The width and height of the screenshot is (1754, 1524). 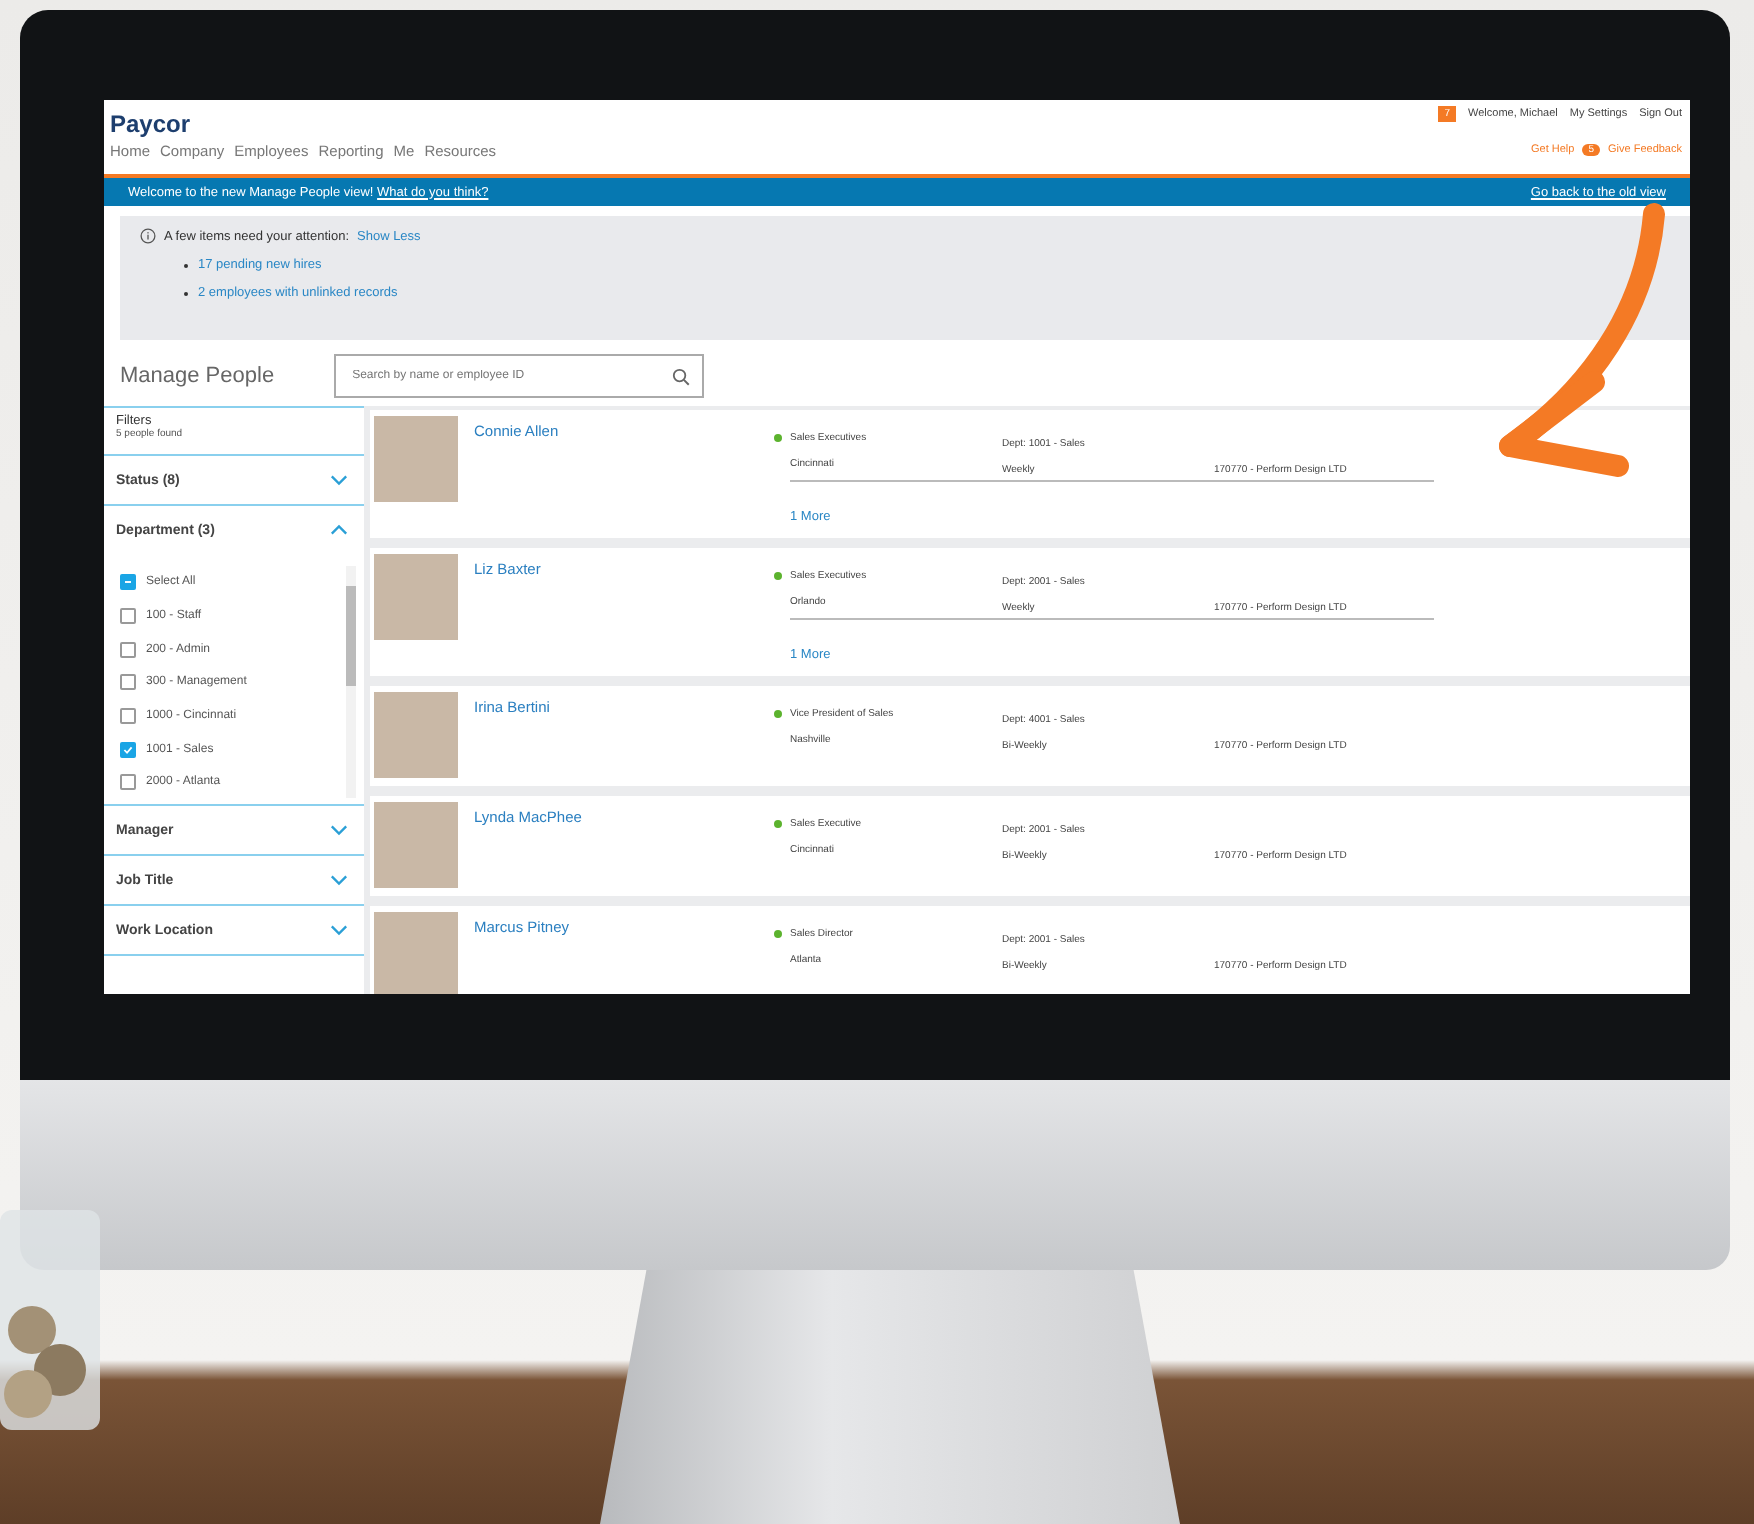 What do you see at coordinates (351, 682) in the screenshot?
I see `scrollbar` at bounding box center [351, 682].